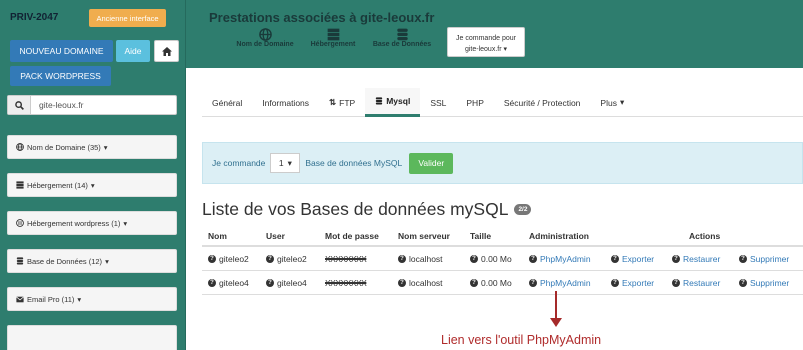  Describe the element at coordinates (486, 38) in the screenshot. I see `command-for-label: Je commande pour` at that location.